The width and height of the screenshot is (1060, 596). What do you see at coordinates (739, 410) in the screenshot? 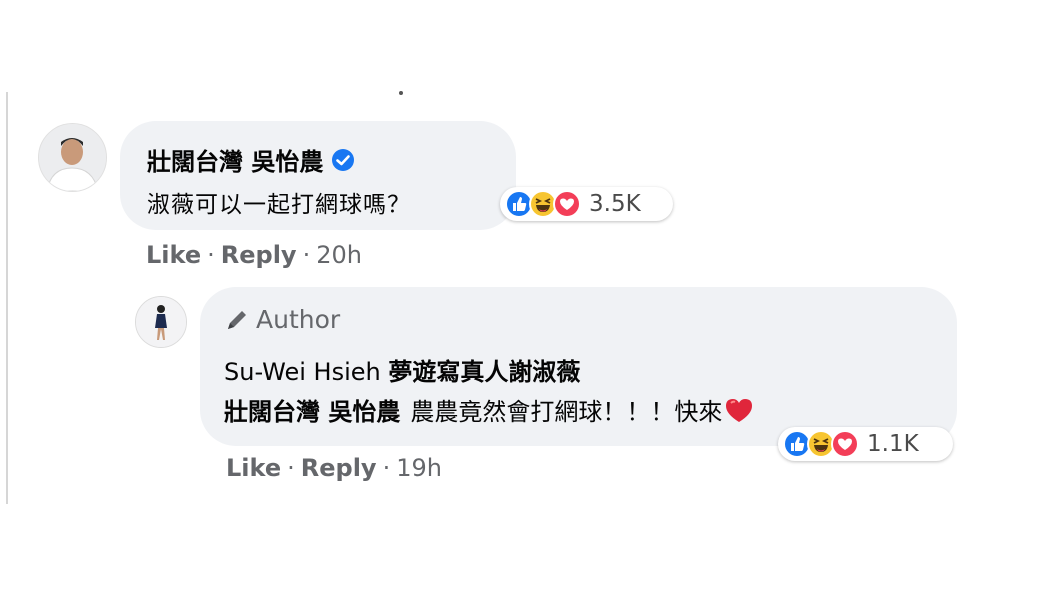
I see `red-heart-icon` at bounding box center [739, 410].